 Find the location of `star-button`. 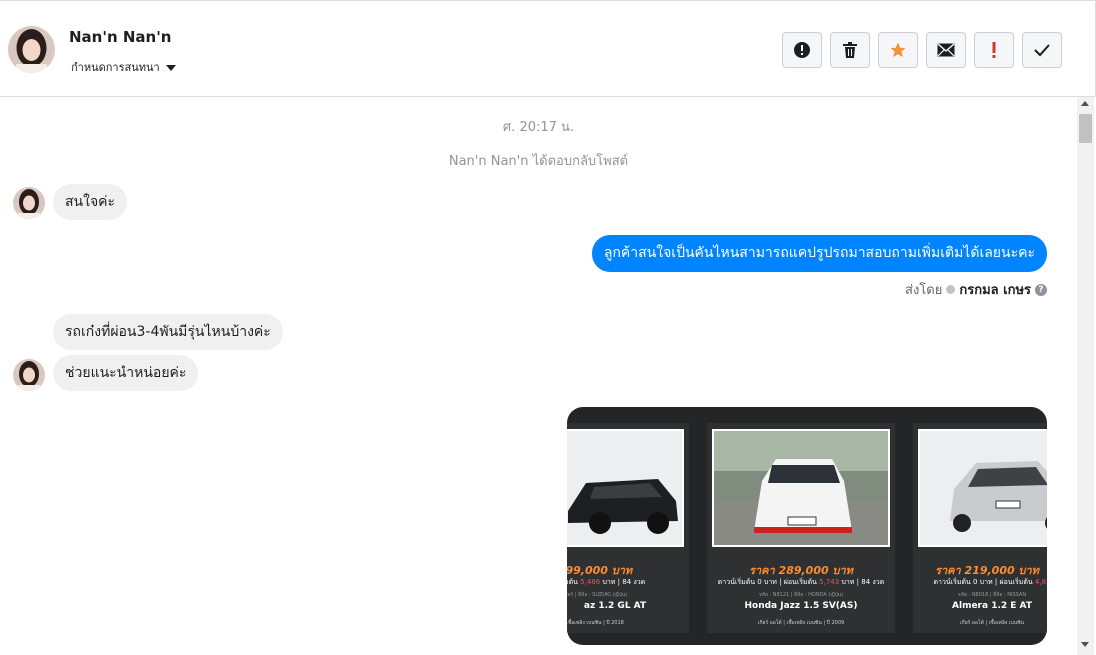

star-button is located at coordinates (898, 50).